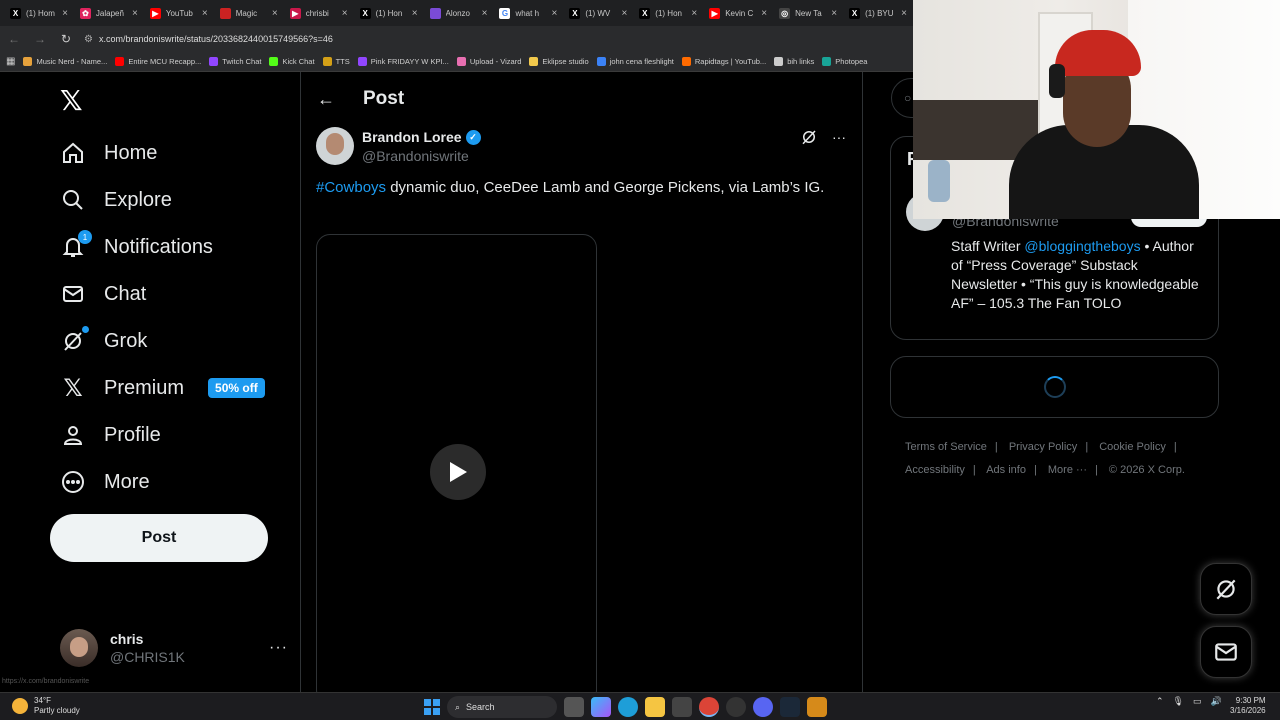 This screenshot has width=1280, height=720. What do you see at coordinates (103, 294) in the screenshot?
I see `nav-item-chat: Chat` at bounding box center [103, 294].